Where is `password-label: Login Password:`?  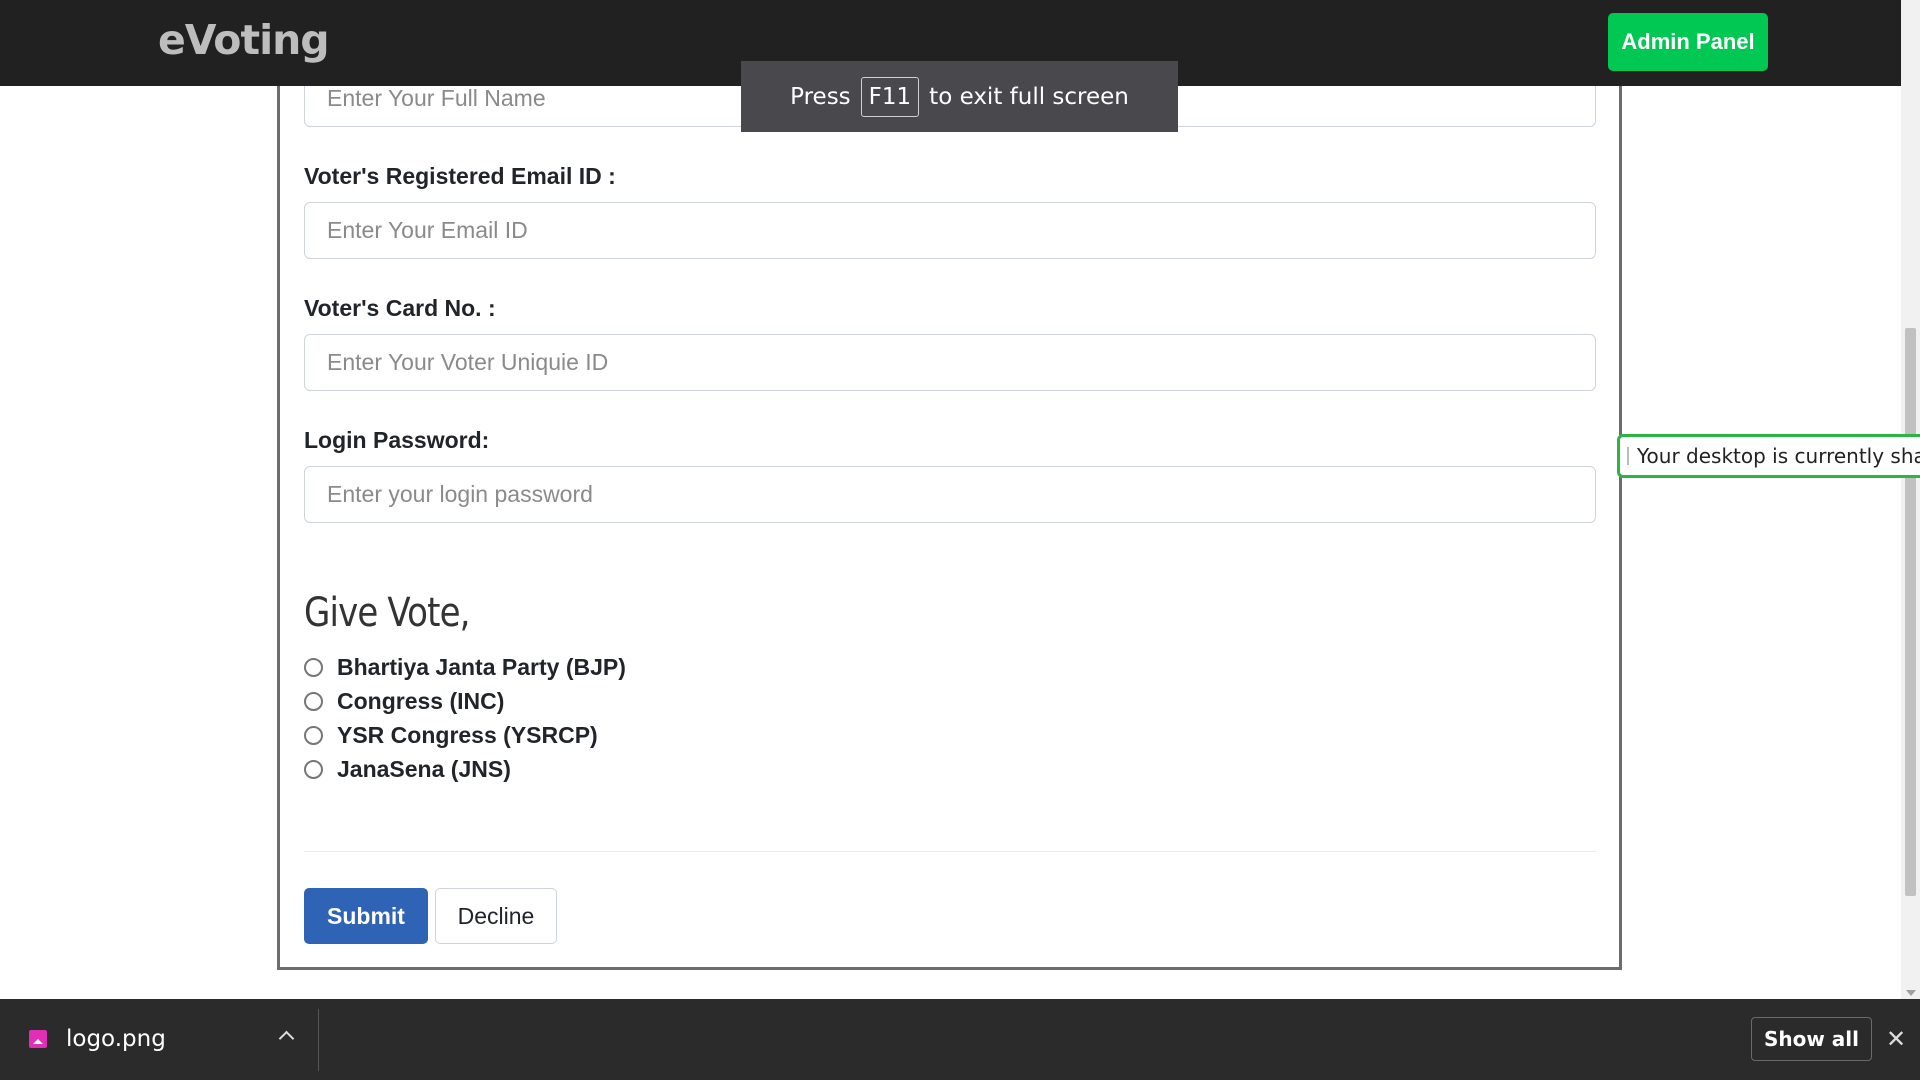
password-label: Login Password: is located at coordinates (397, 440).